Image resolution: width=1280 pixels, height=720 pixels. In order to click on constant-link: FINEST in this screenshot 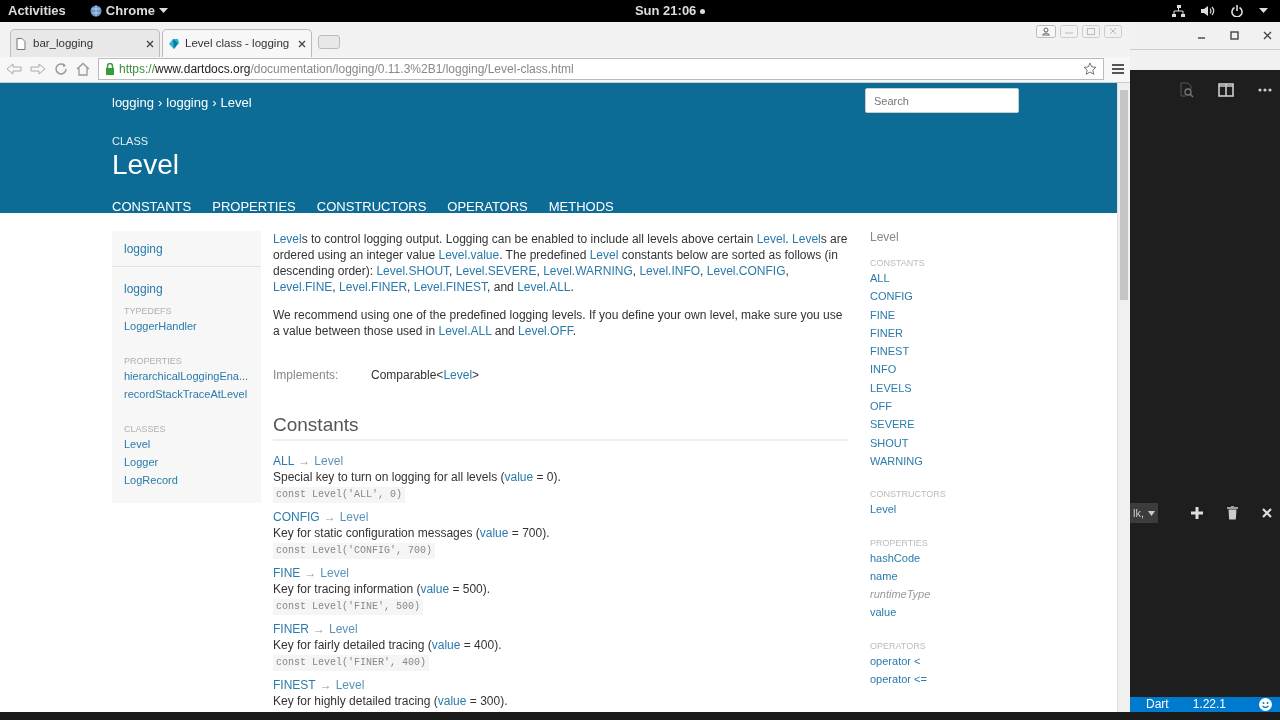, I will do `click(294, 685)`.